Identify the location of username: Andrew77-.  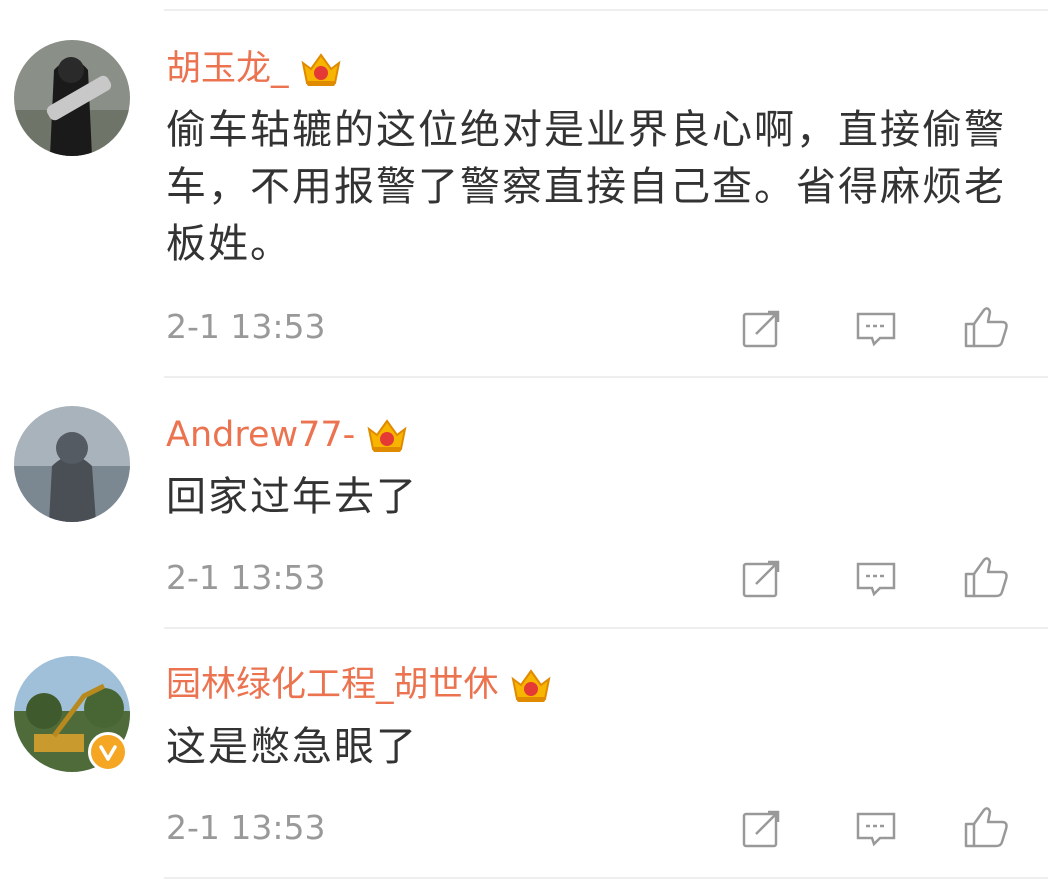
(260, 435).